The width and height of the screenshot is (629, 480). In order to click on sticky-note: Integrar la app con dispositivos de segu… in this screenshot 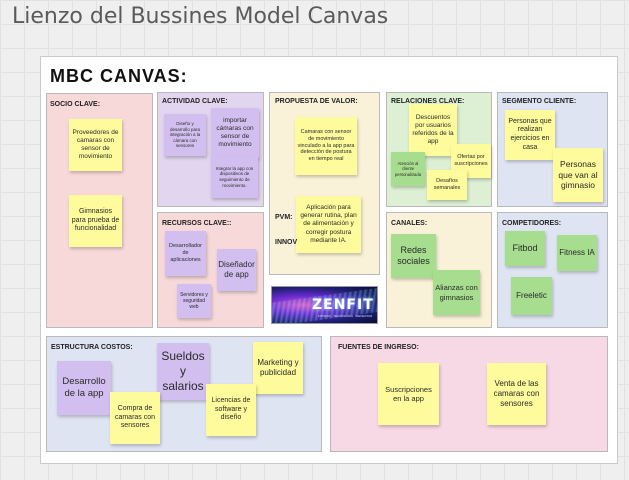, I will do `click(234, 177)`.